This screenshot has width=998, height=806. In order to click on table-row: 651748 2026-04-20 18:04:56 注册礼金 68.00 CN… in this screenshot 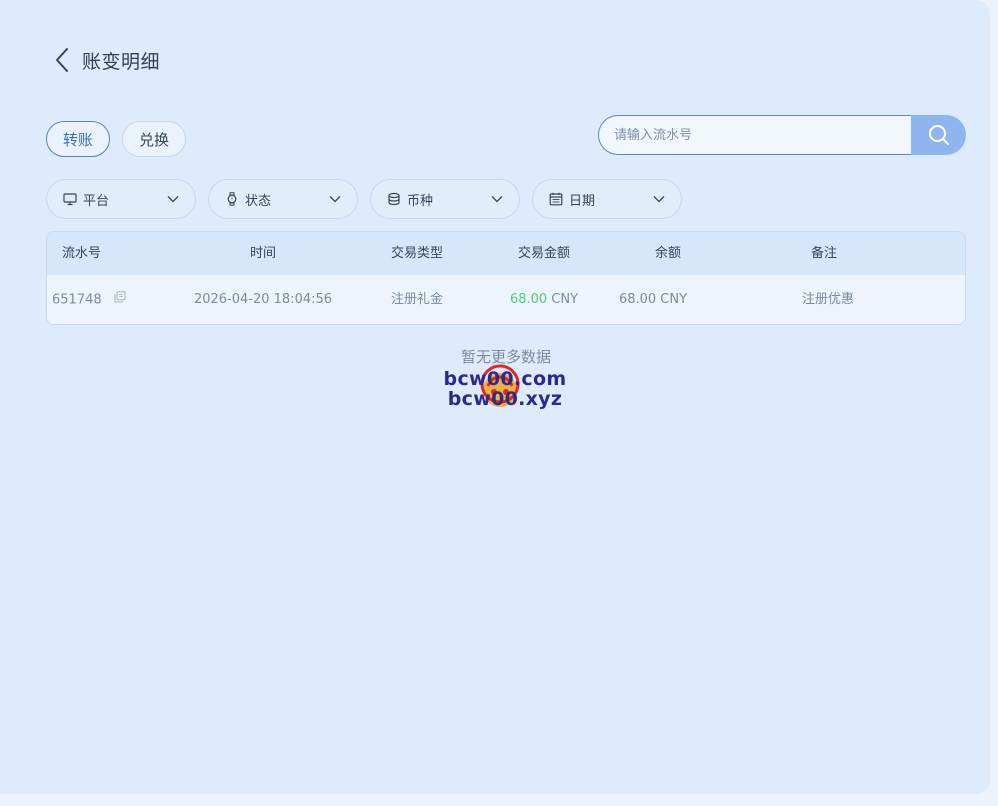, I will do `click(506, 299)`.